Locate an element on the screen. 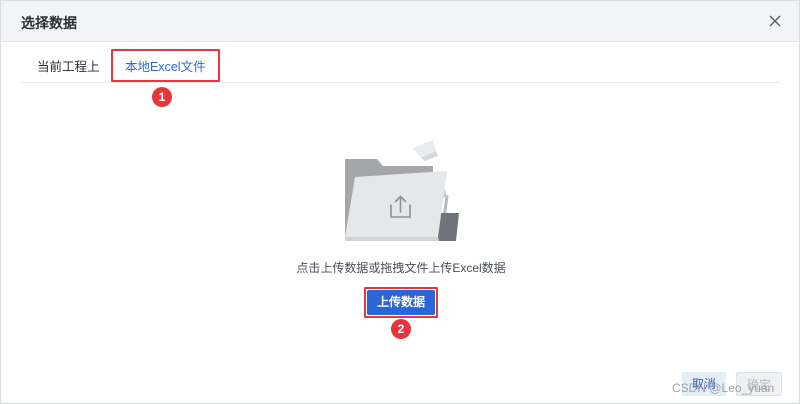 This screenshot has height=404, width=800. tab-local-excel: 本地Excel文件 is located at coordinates (165, 65).